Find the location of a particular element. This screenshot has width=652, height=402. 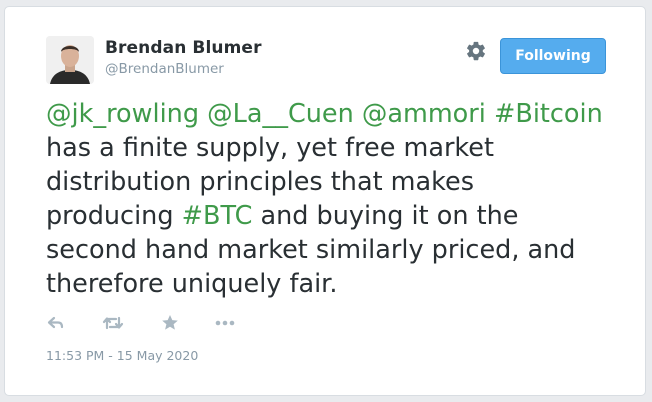

hashtag-link: #BTC is located at coordinates (217, 216).